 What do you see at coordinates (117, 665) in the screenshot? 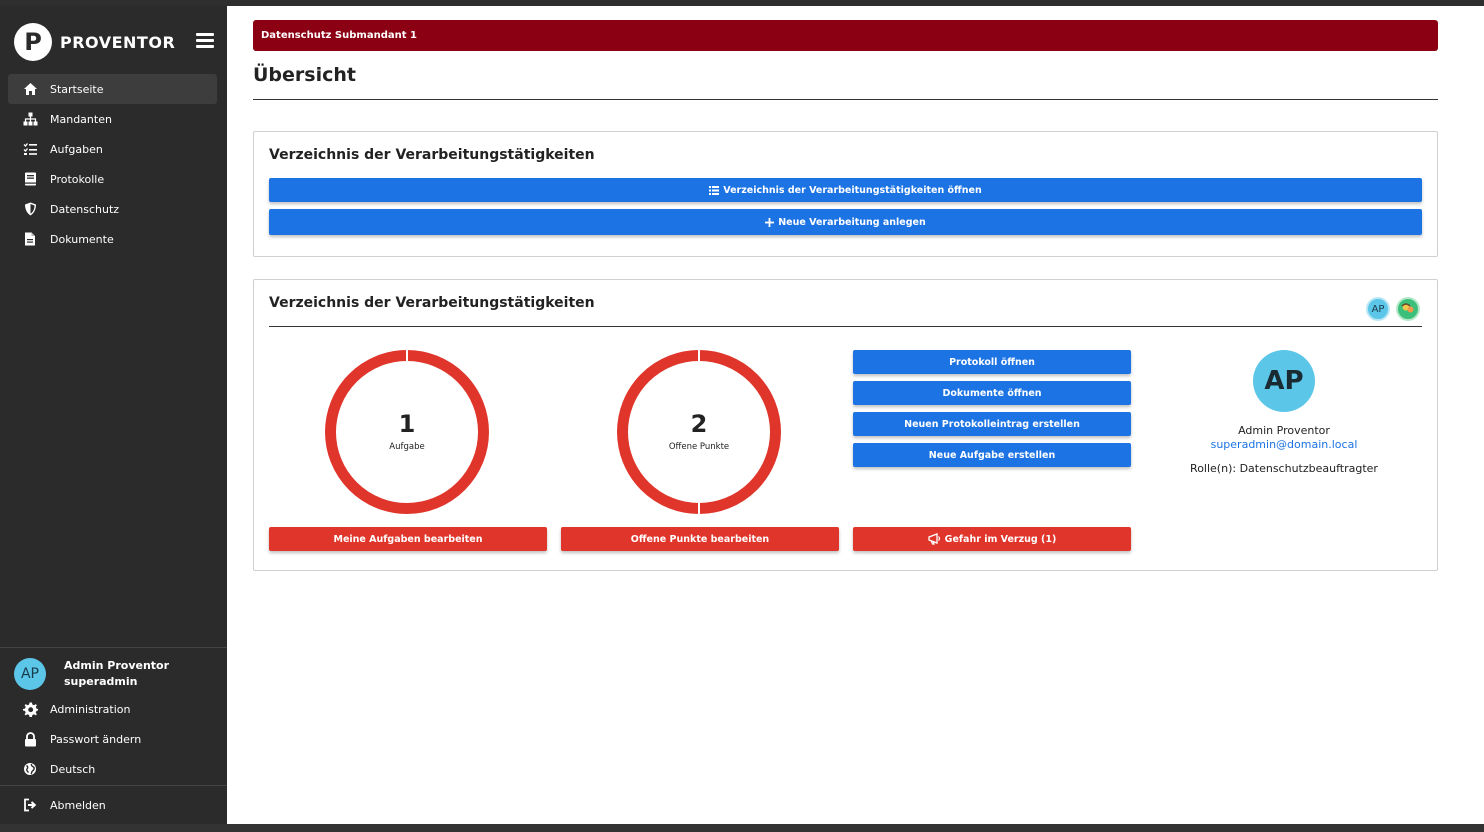
I see `user-name: Admin Proventor` at bounding box center [117, 665].